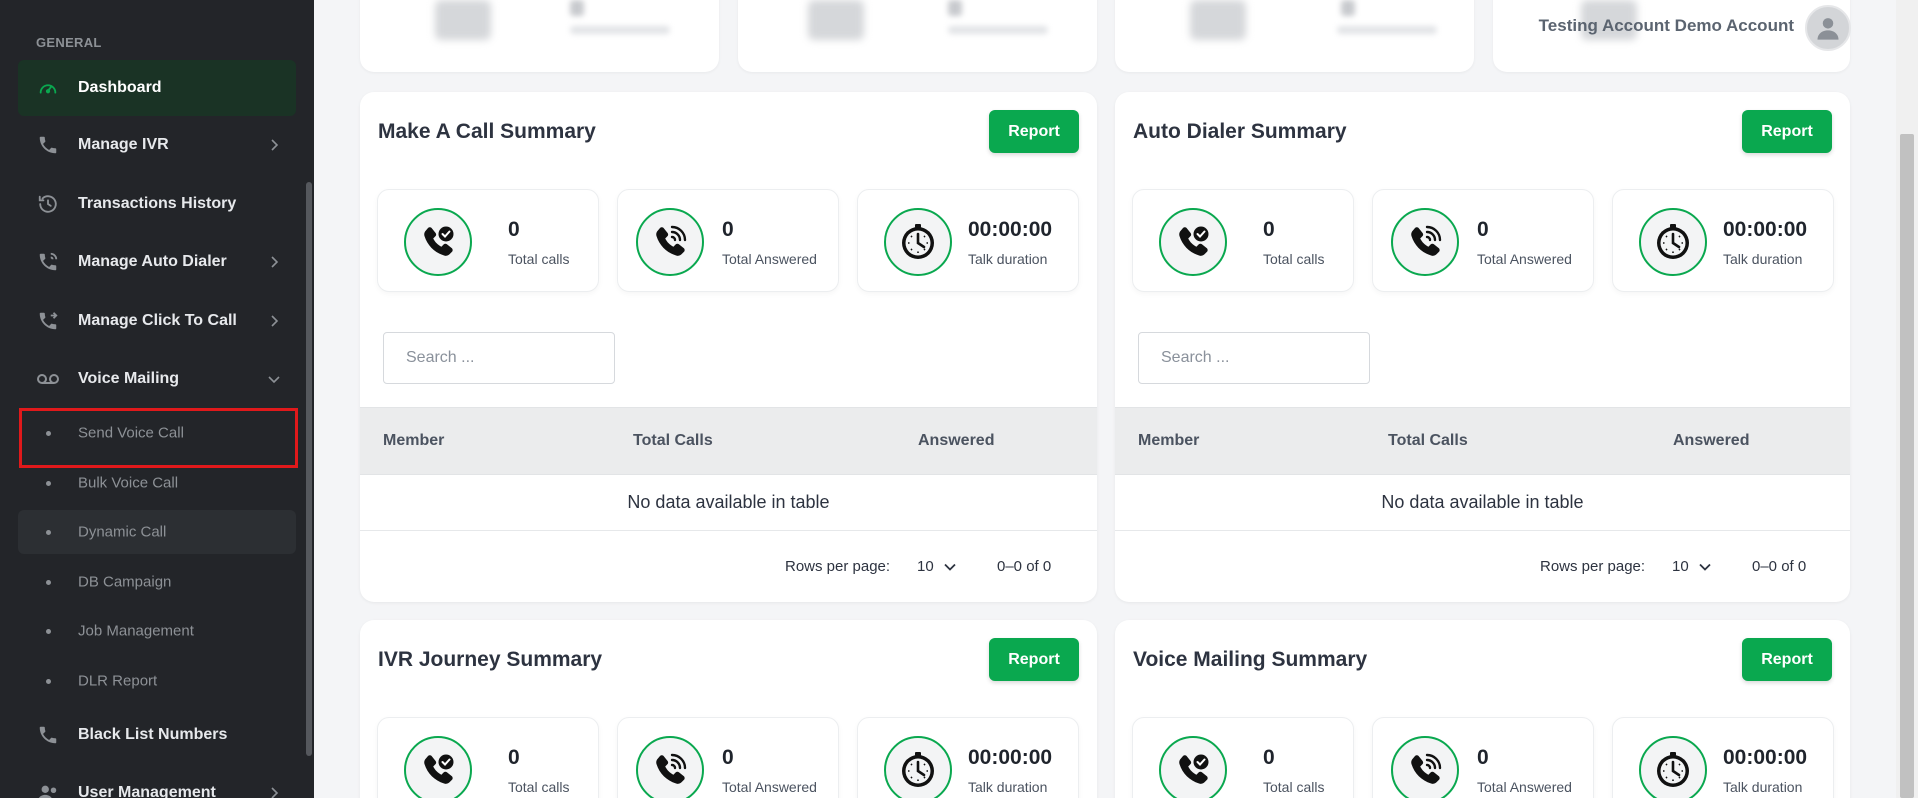 This screenshot has width=1918, height=798. What do you see at coordinates (48, 262) in the screenshot?
I see `phone-sync-icon` at bounding box center [48, 262].